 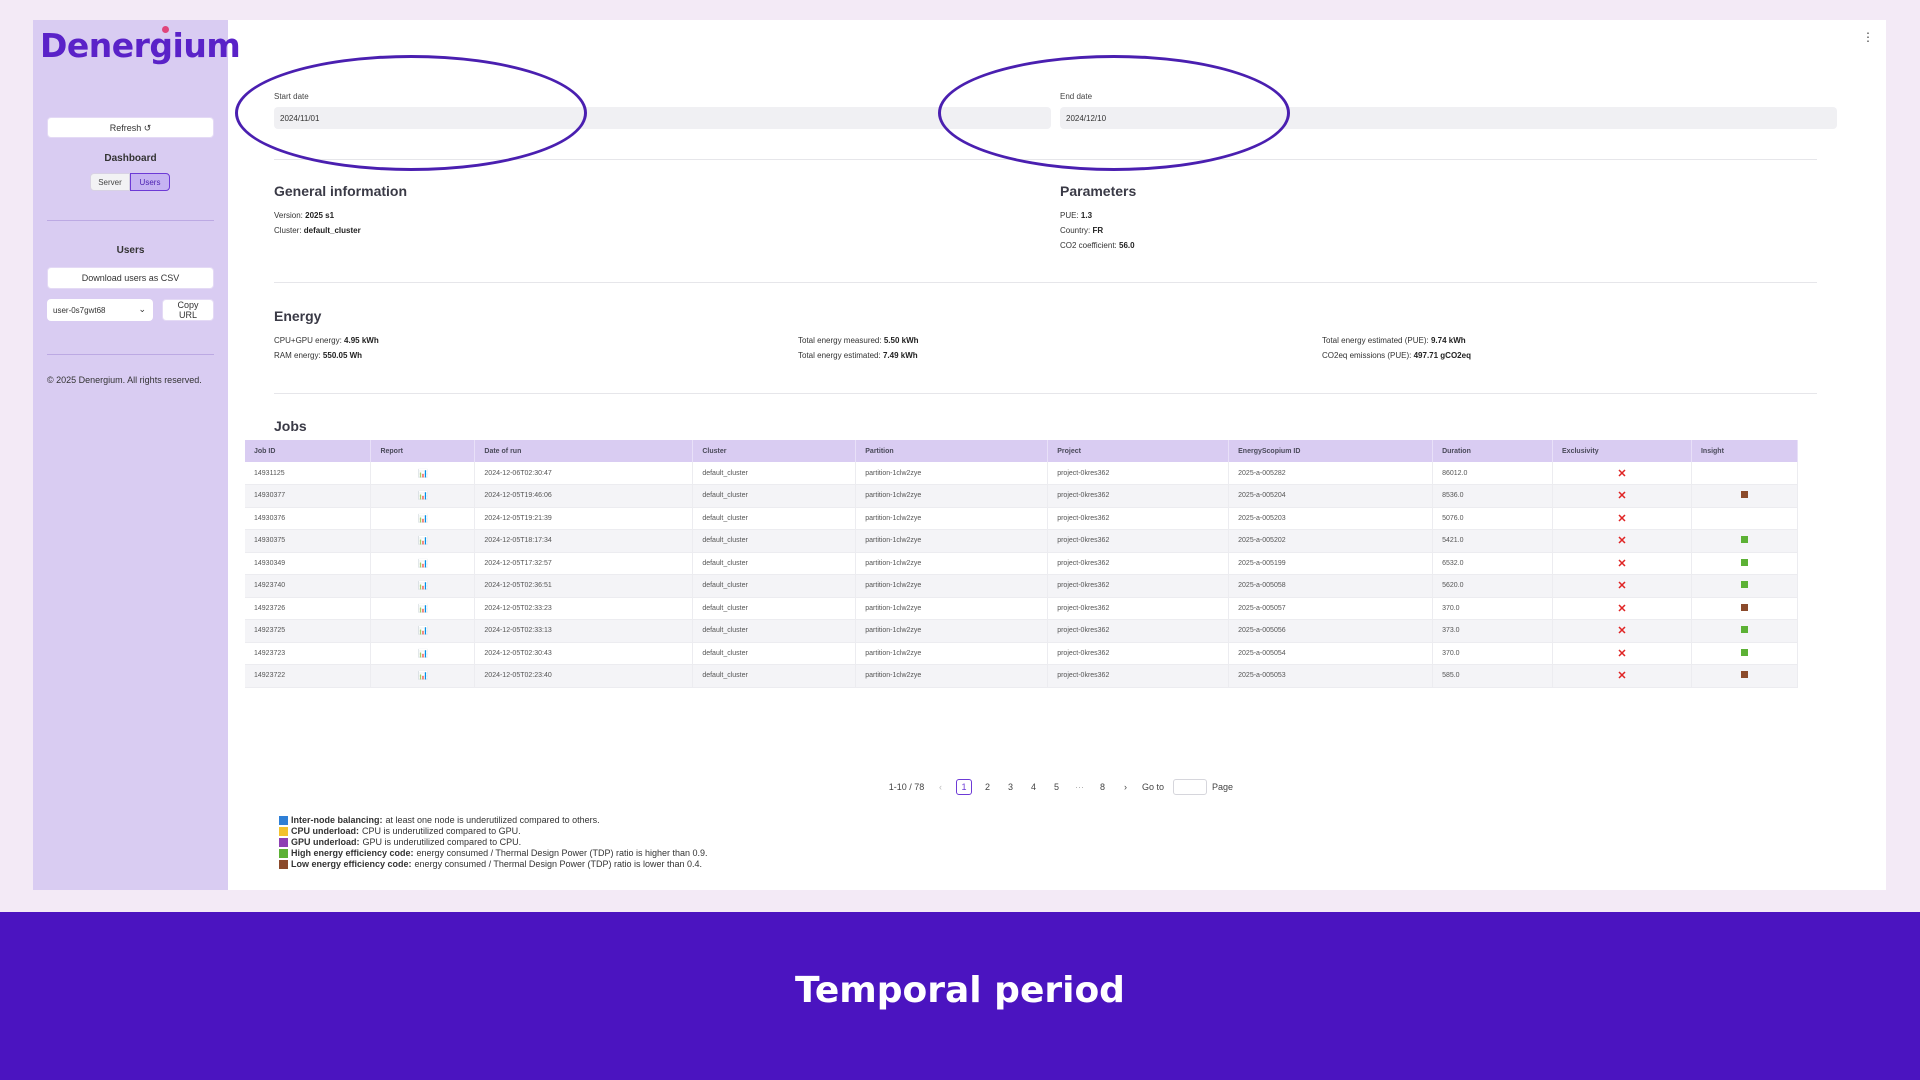 What do you see at coordinates (964, 787) in the screenshot?
I see `page-button-current: 1` at bounding box center [964, 787].